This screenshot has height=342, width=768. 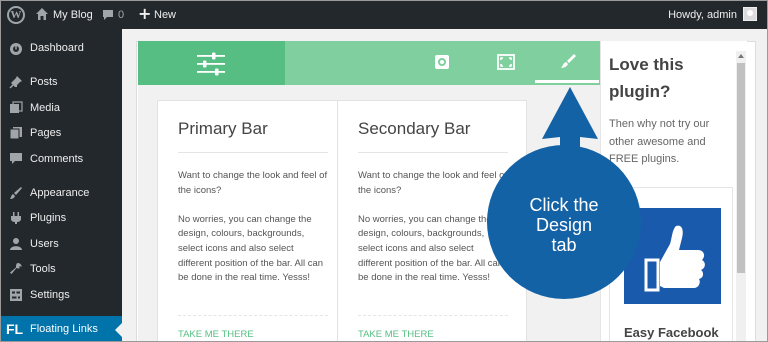 What do you see at coordinates (57, 48) in the screenshot?
I see `sidebar-item-label: Dashboard` at bounding box center [57, 48].